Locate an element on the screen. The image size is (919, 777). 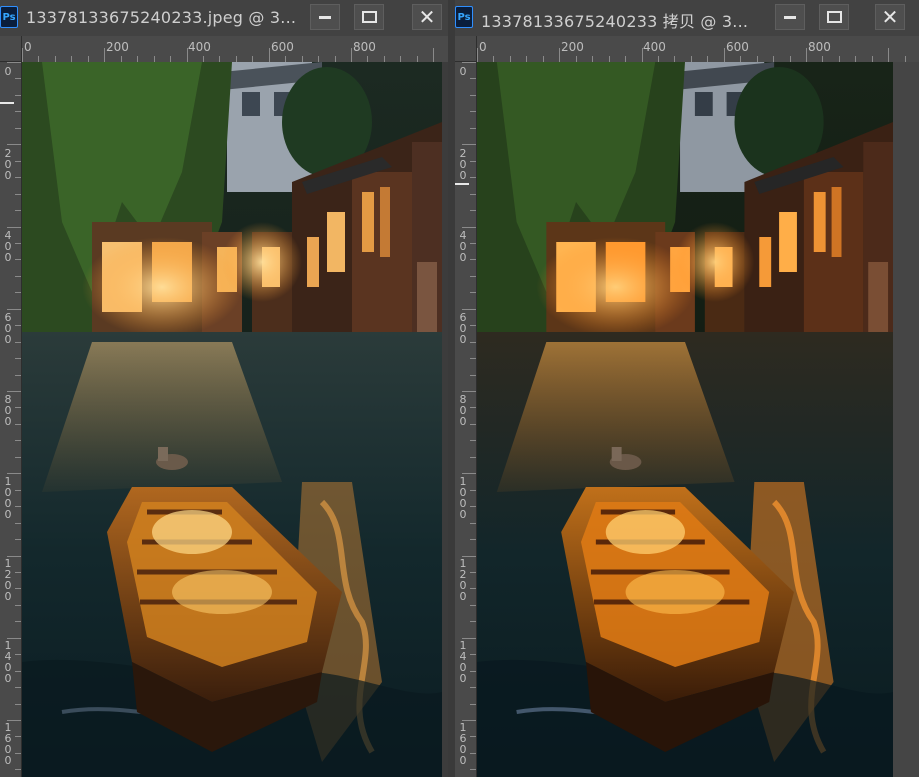
vertical-scrollbar is located at coordinates (906, 419).